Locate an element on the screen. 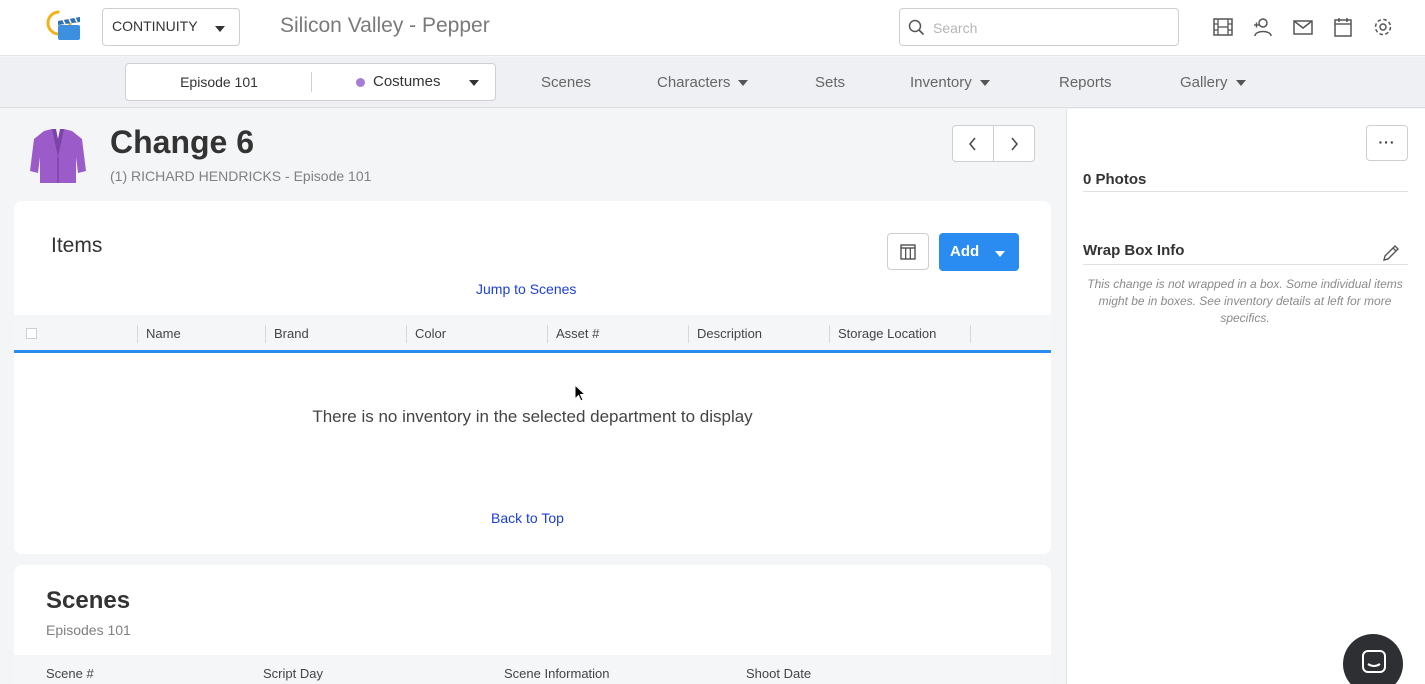 Image resolution: width=1425 pixels, height=684 pixels. jump-to-scenes-link: Jump to Scenes is located at coordinates (526, 289).